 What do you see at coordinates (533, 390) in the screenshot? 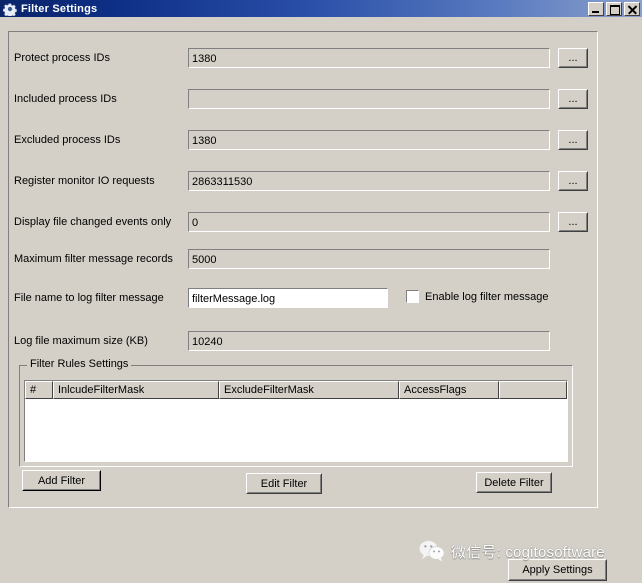
I see `column-header-spare` at bounding box center [533, 390].